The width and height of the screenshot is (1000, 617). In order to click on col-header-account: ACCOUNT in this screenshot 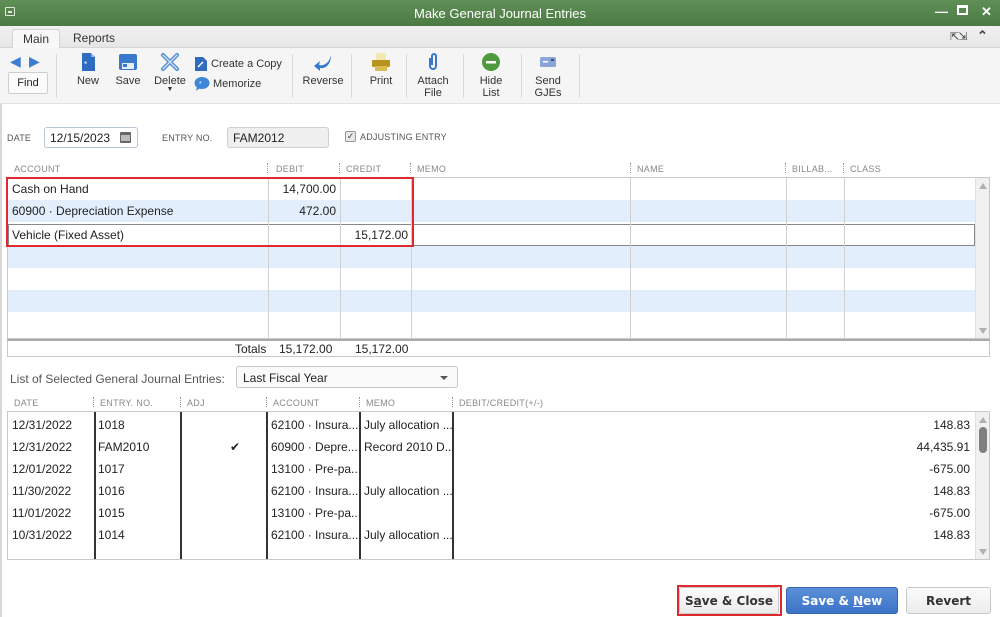, I will do `click(37, 169)`.